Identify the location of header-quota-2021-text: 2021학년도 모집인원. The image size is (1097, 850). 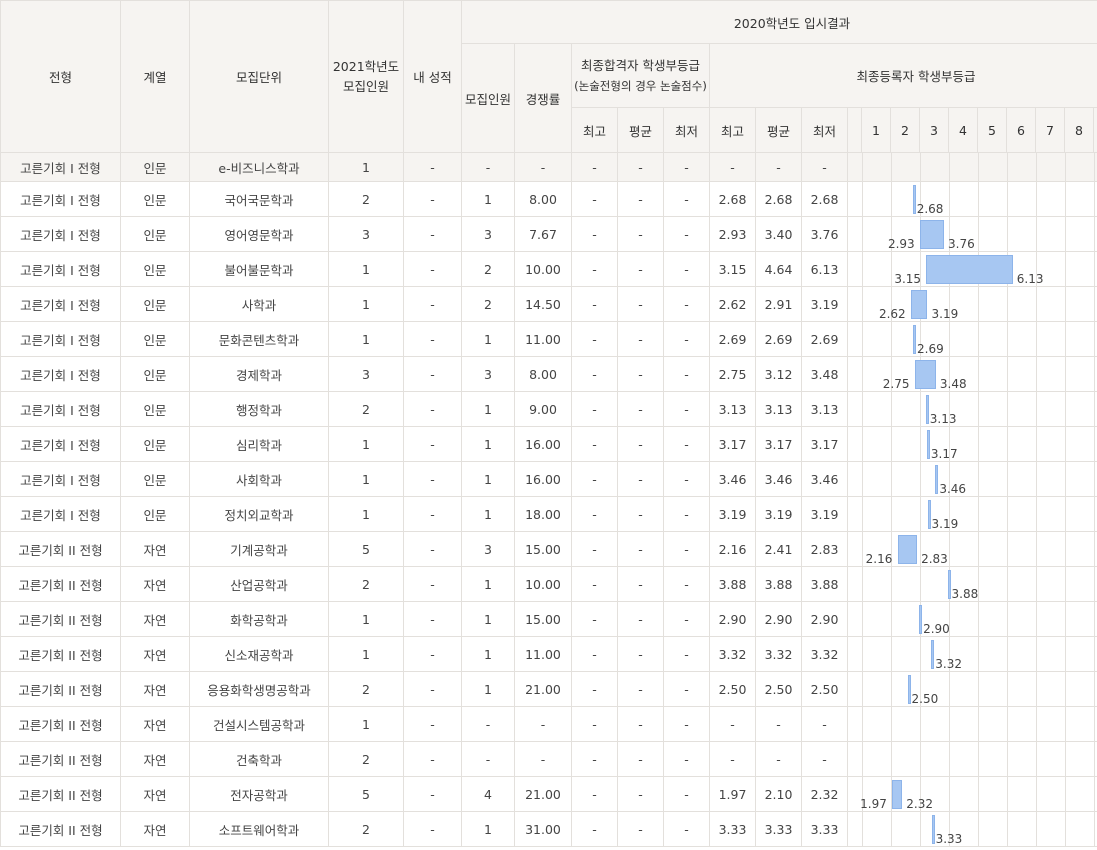
(366, 76).